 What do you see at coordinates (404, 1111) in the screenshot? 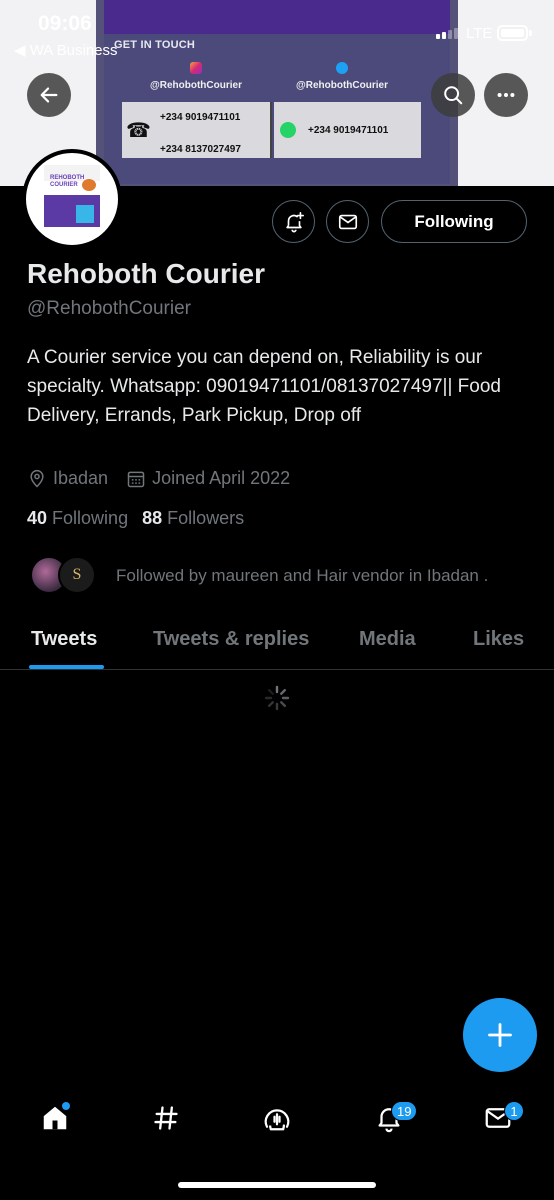
I see `notifications-badge: 19` at bounding box center [404, 1111].